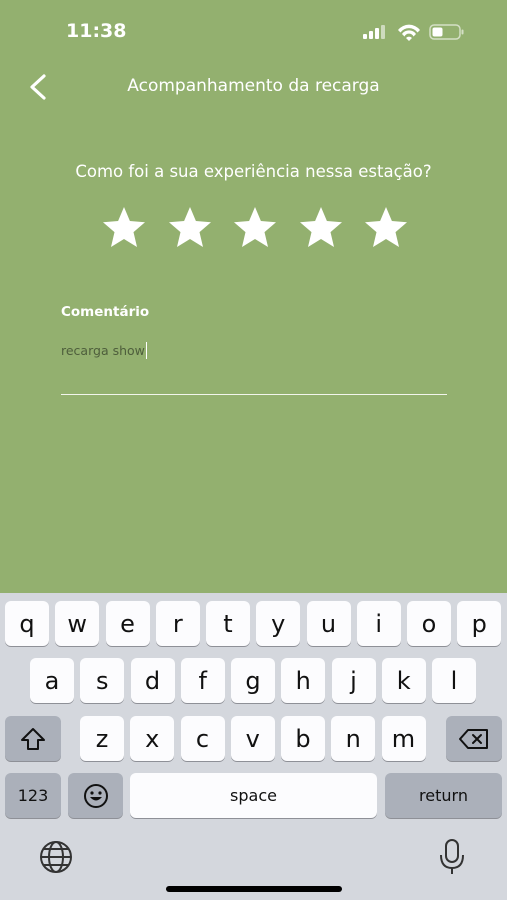 The height and width of the screenshot is (900, 507). I want to click on return-key: return, so click(443, 795).